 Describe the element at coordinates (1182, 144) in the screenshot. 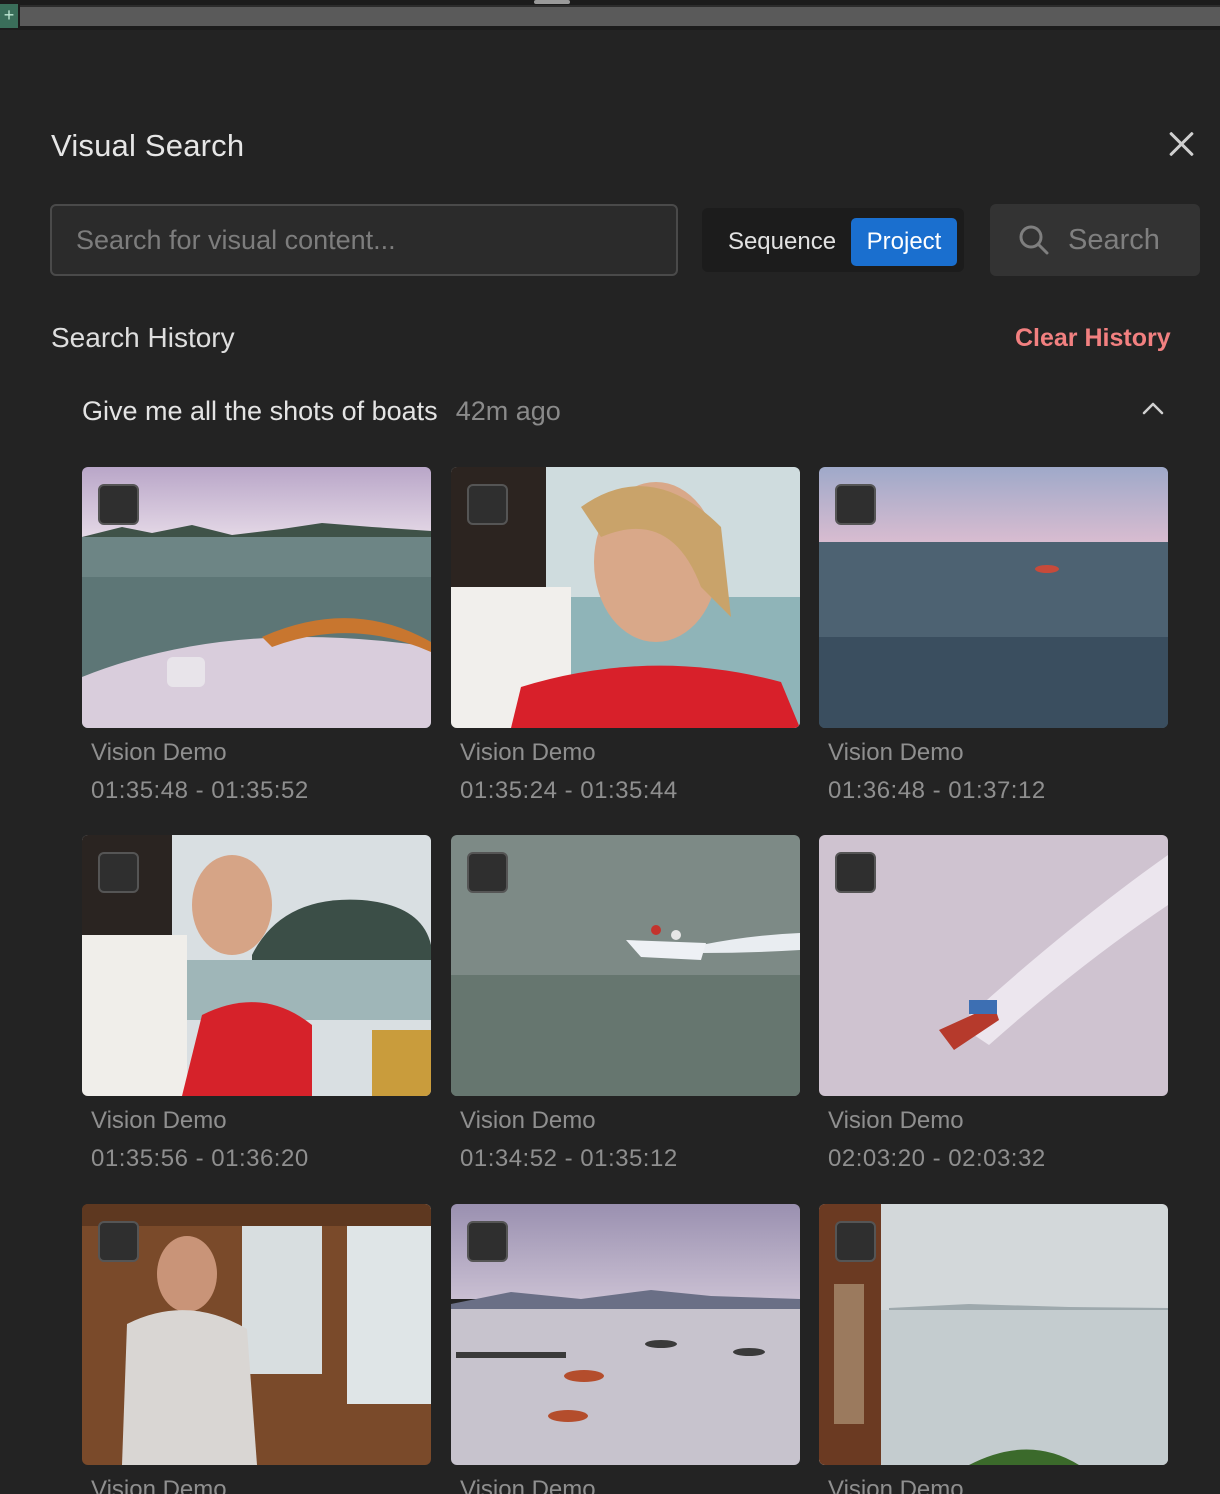

I see `close-icon` at that location.